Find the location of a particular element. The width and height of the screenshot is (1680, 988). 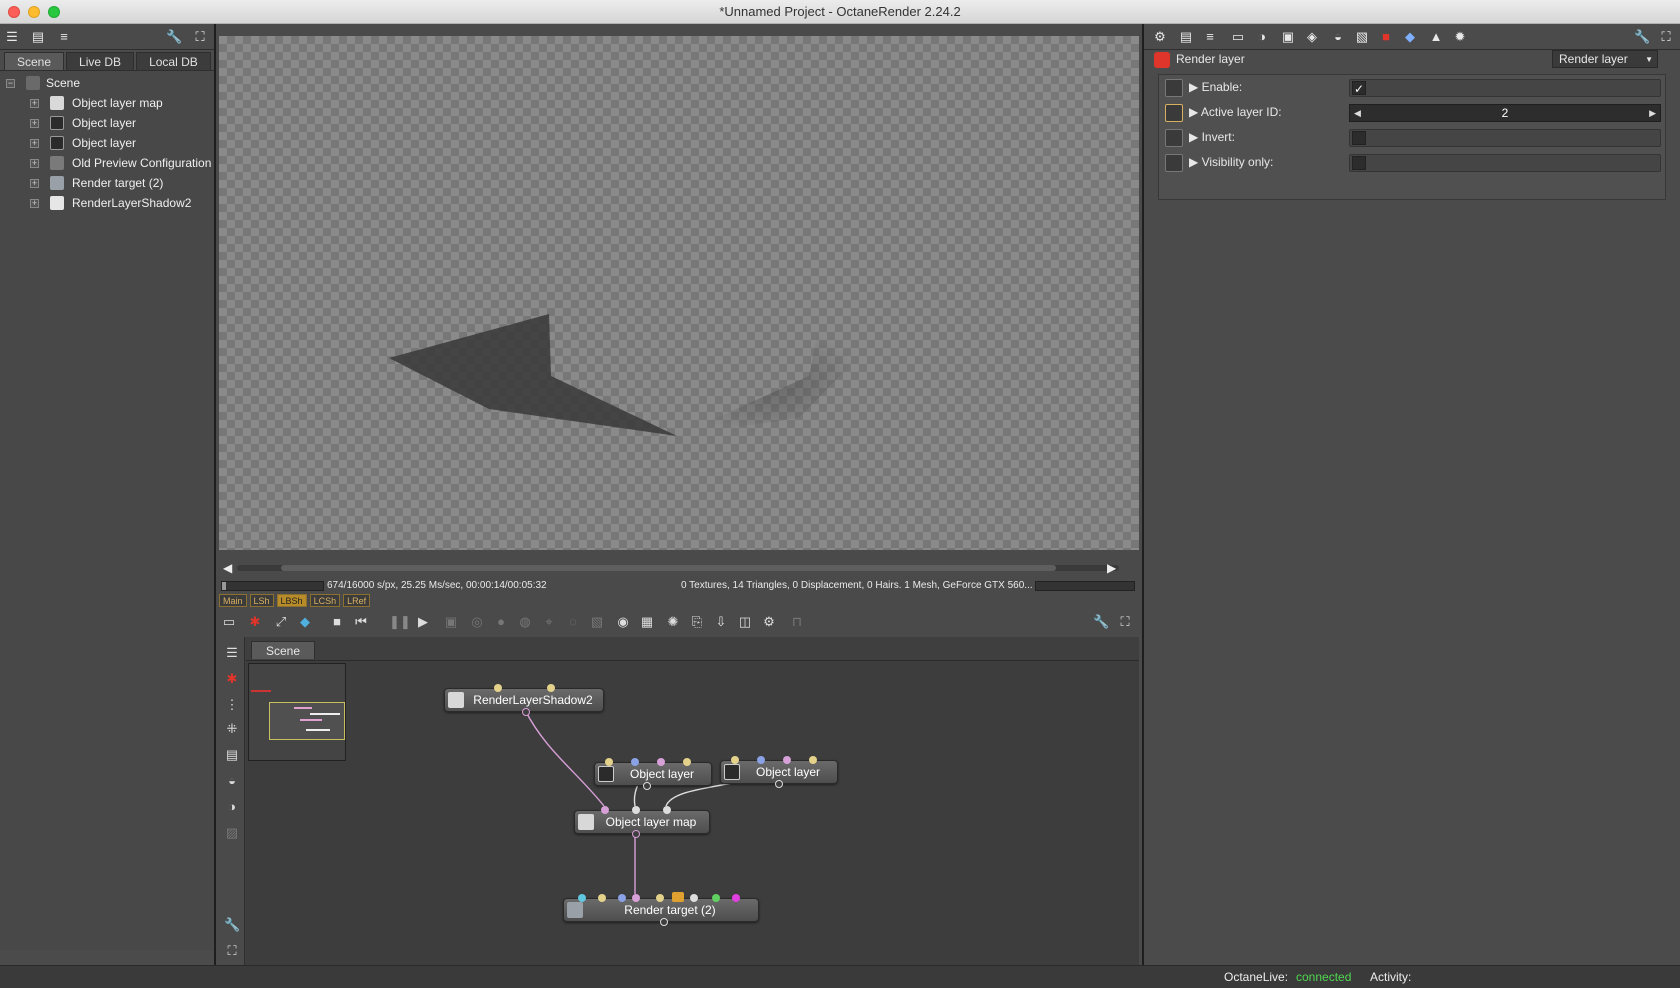

decal-icon: ✺ is located at coordinates (673, 622).